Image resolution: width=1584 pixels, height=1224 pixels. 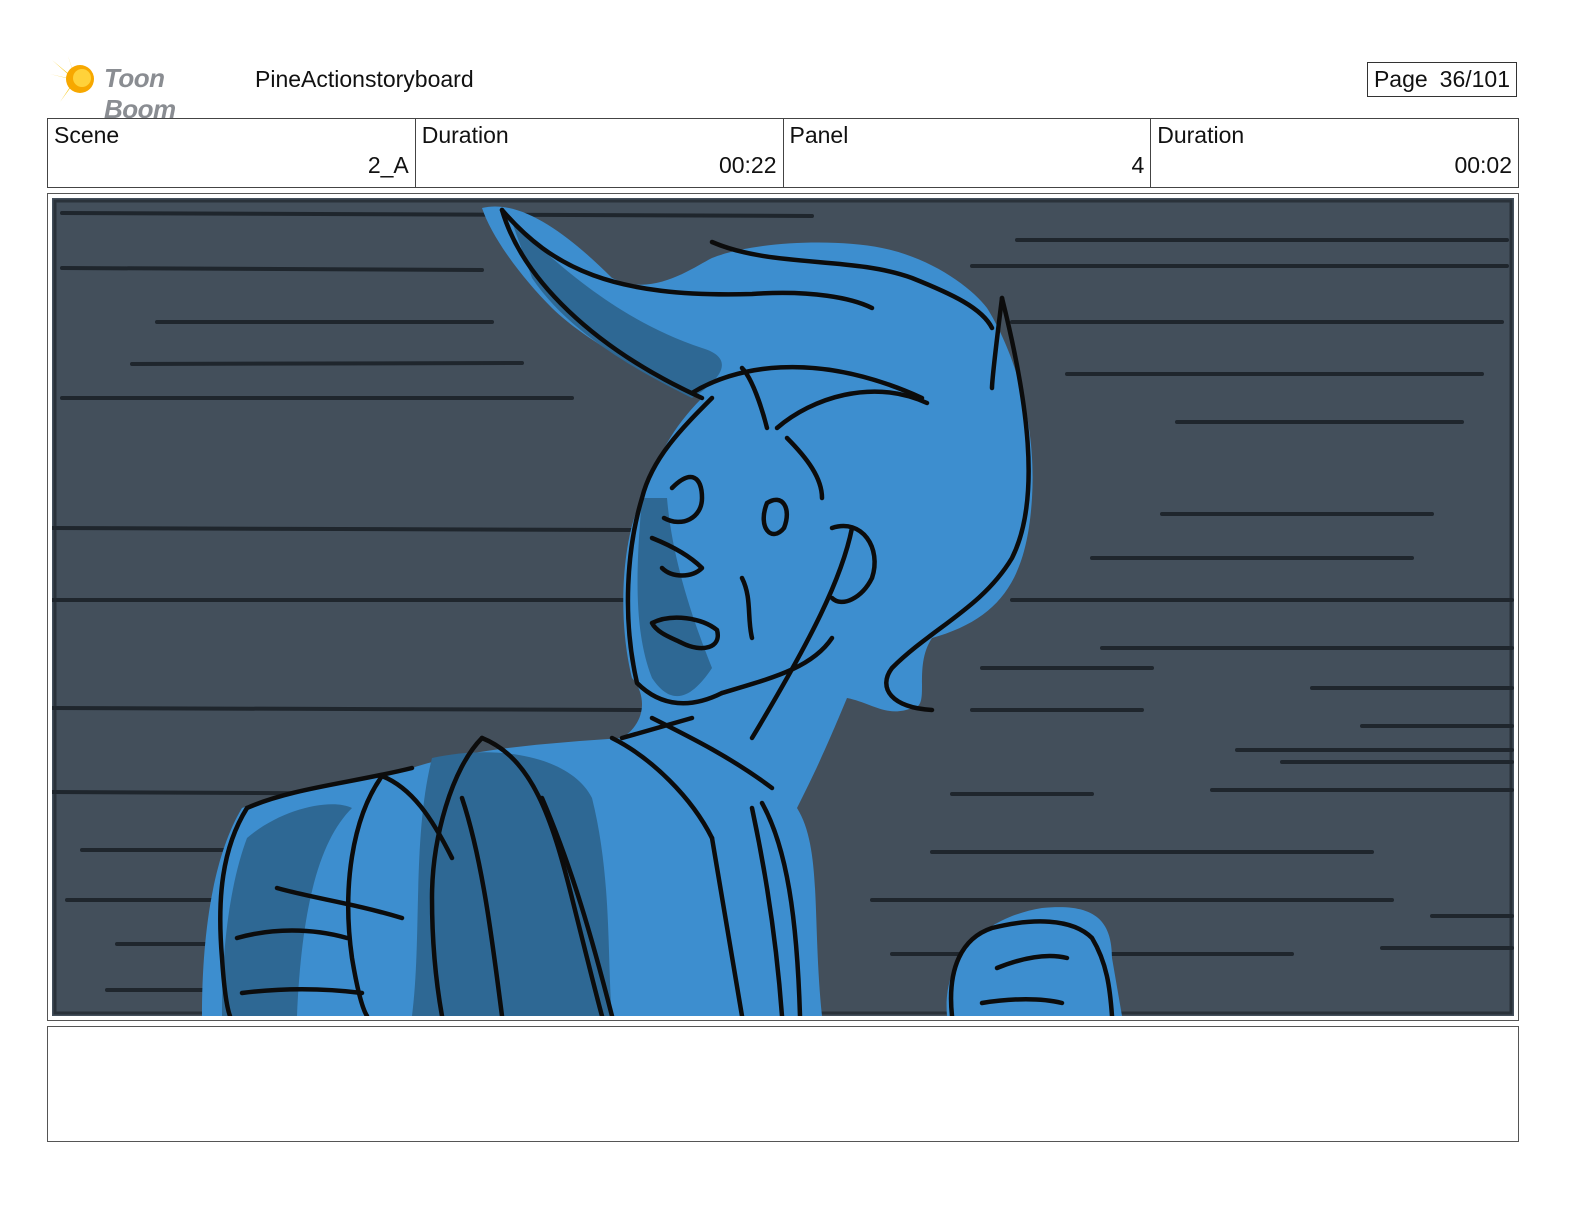 What do you see at coordinates (1201, 135) in the screenshot?
I see `panel-duration-label: Duration` at bounding box center [1201, 135].